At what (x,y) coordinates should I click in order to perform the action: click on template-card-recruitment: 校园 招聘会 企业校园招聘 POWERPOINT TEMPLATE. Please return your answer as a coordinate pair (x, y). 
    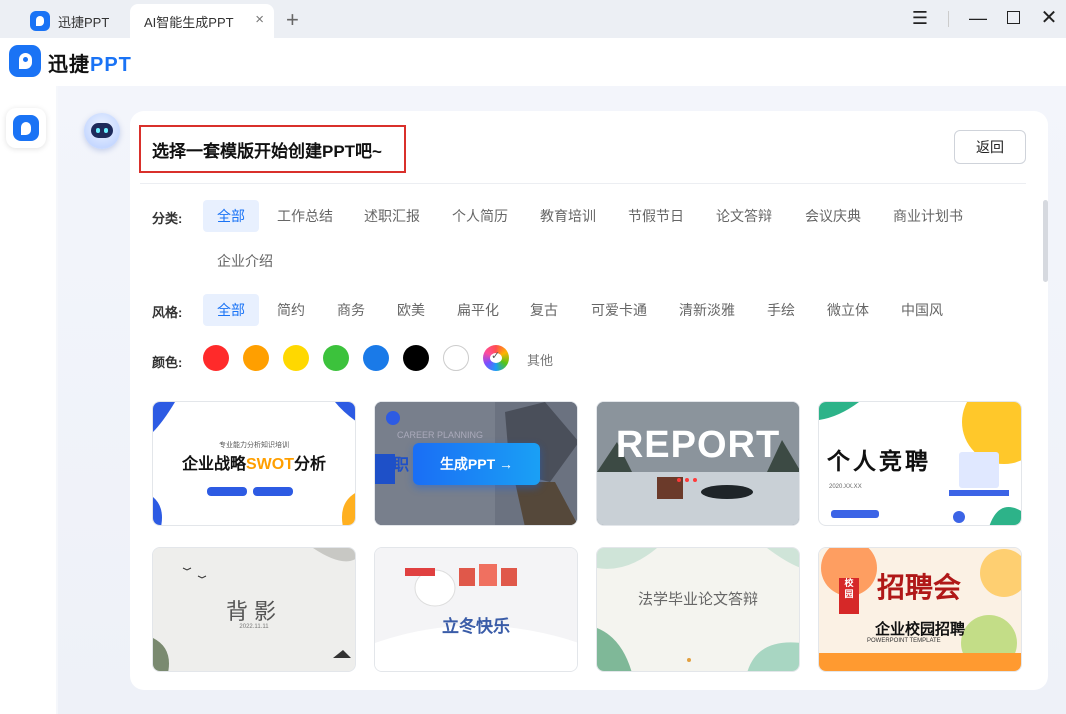
    Looking at the image, I should click on (920, 609).